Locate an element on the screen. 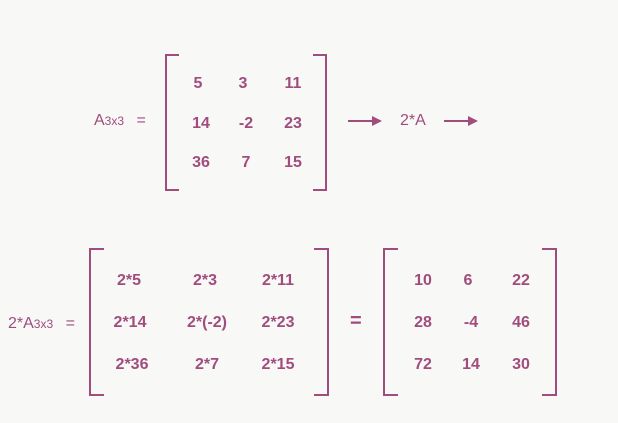 This screenshot has width=618, height=423. expr-matrix-right-bracket is located at coordinates (321, 322).